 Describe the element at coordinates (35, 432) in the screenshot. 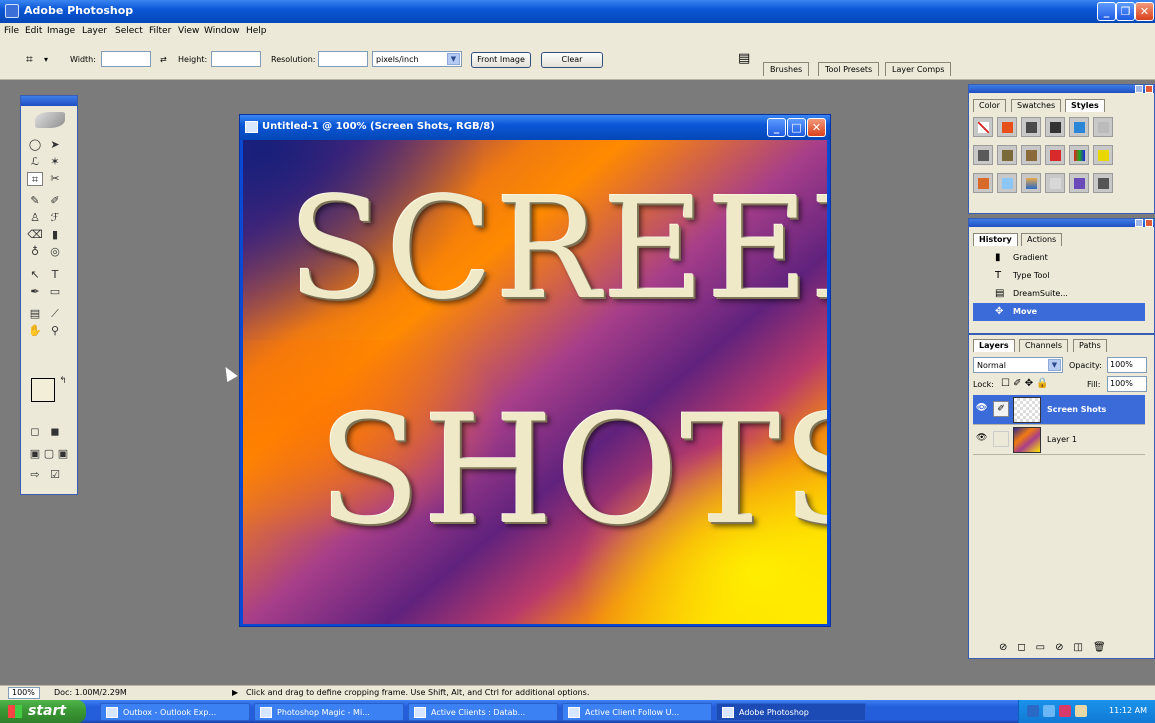

I see `standard-mode-icon: ◻` at that location.